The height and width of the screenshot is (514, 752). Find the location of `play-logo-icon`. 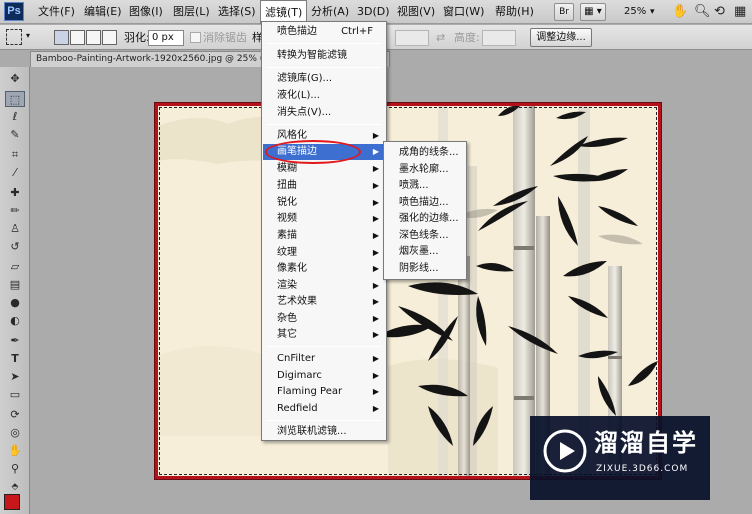

play-logo-icon is located at coordinates (565, 451).